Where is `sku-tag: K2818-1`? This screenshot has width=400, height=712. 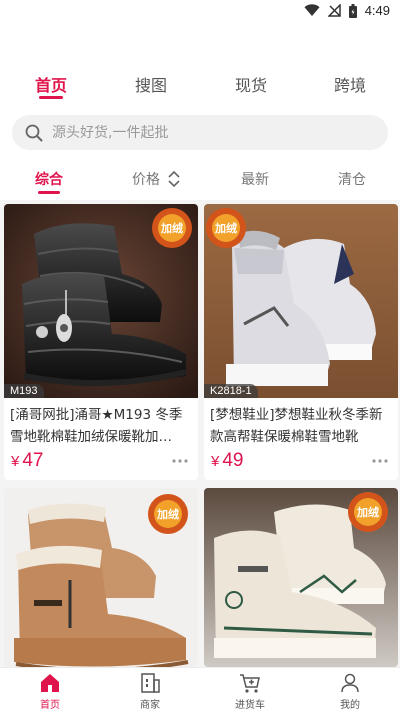 sku-tag: K2818-1 is located at coordinates (231, 391).